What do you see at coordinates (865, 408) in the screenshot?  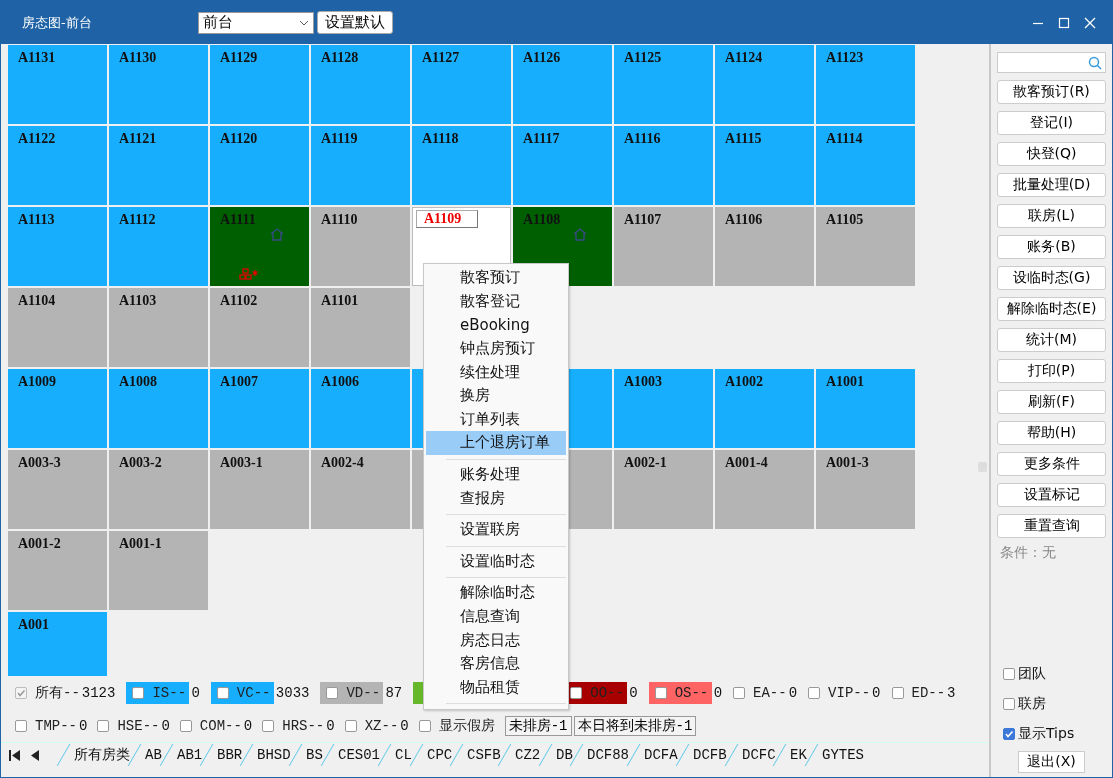 I see `room-tile: A1001` at bounding box center [865, 408].